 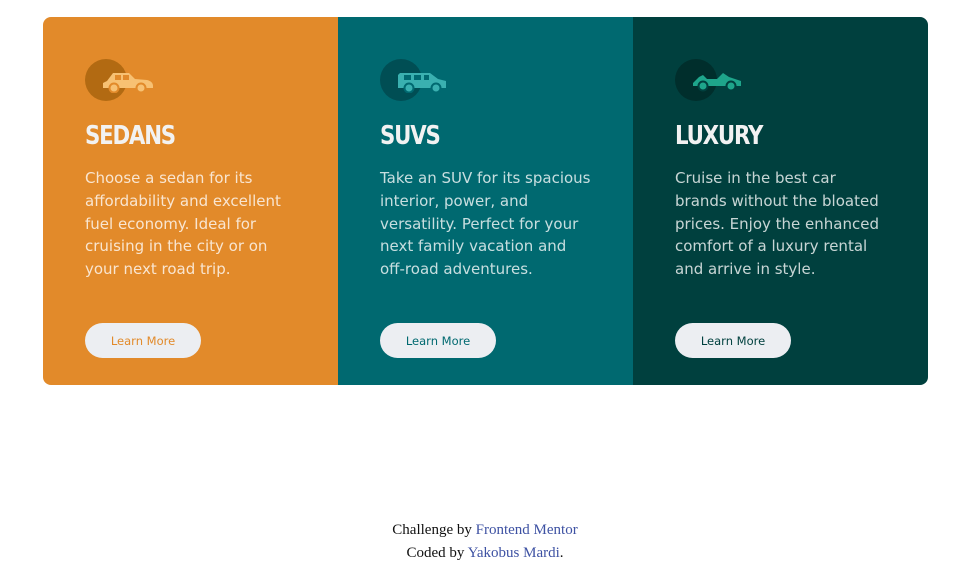 I want to click on card-title: LUXURY, so click(x=719, y=136).